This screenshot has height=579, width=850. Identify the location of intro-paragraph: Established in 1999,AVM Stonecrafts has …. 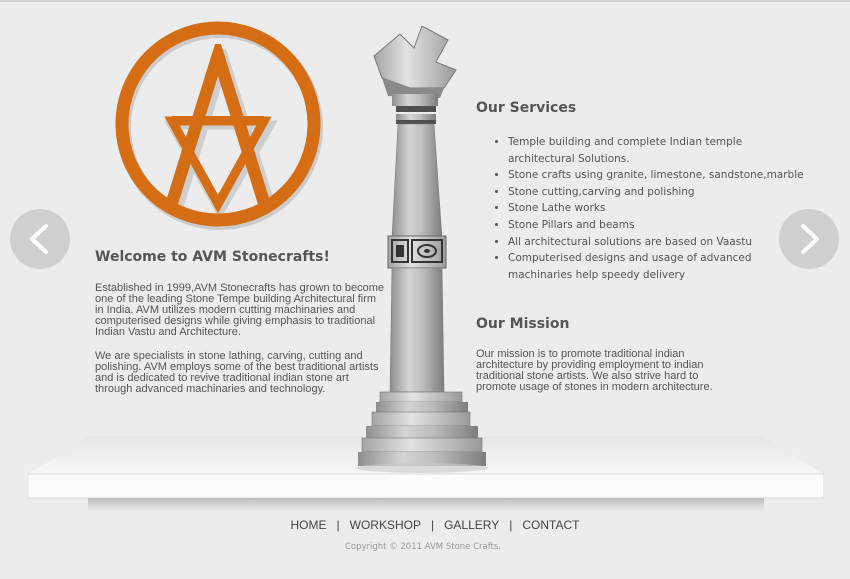
(240, 310).